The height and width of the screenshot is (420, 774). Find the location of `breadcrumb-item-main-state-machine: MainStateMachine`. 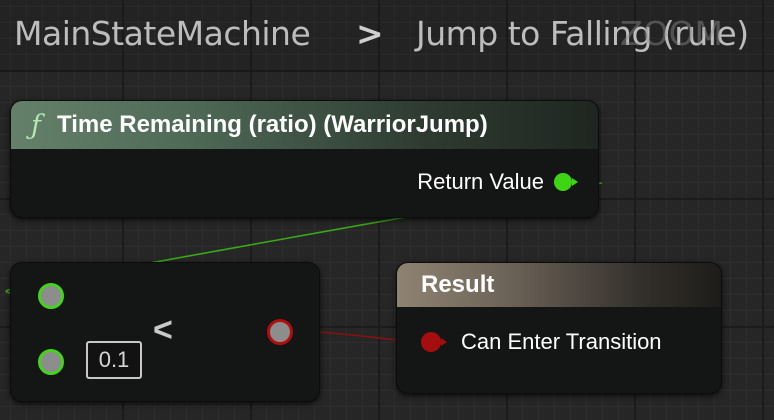

breadcrumb-item-main-state-machine: MainStateMachine is located at coordinates (162, 33).